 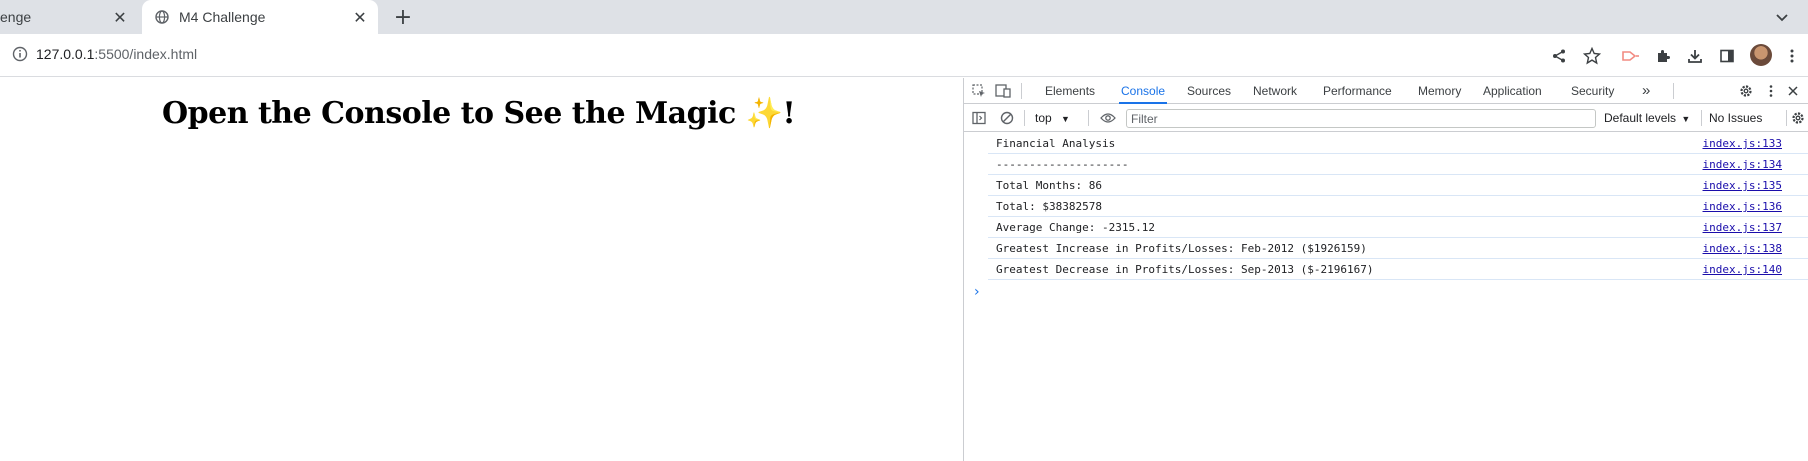 I want to click on log-message: --------------------, so click(x=1062, y=164).